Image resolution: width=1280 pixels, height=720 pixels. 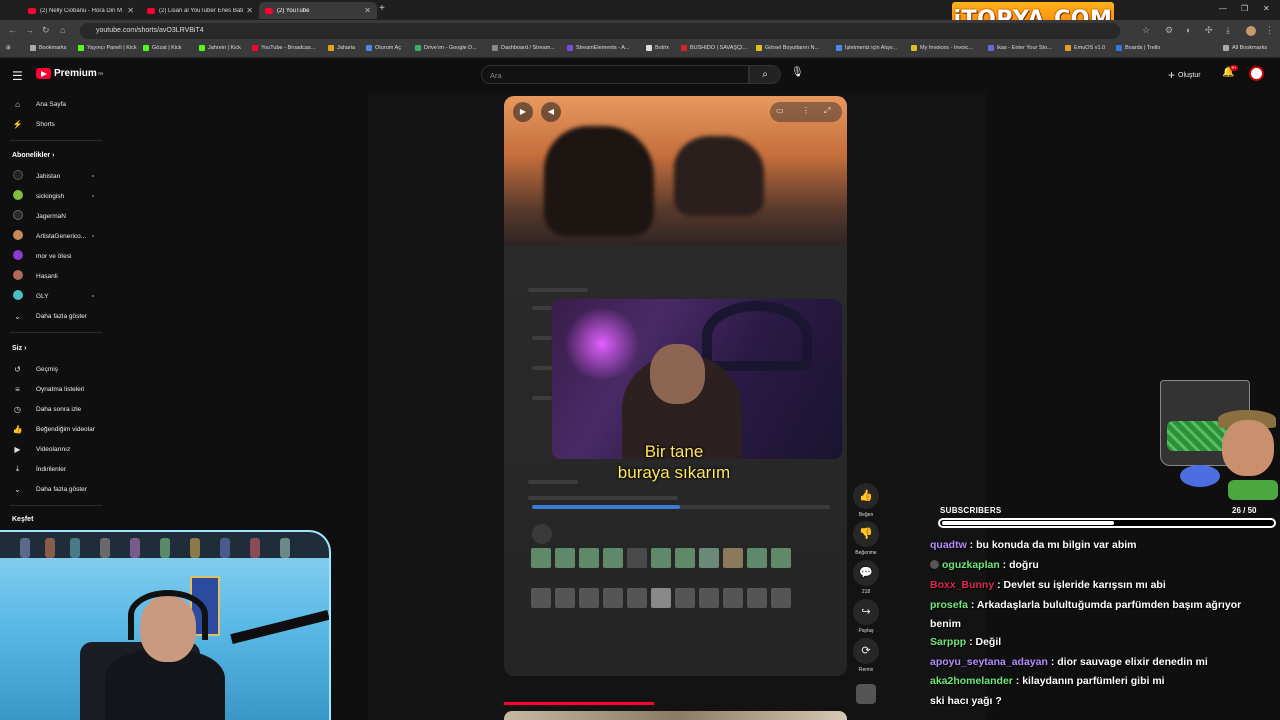 I want to click on extension-icon: ⚙, so click(x=1169, y=30).